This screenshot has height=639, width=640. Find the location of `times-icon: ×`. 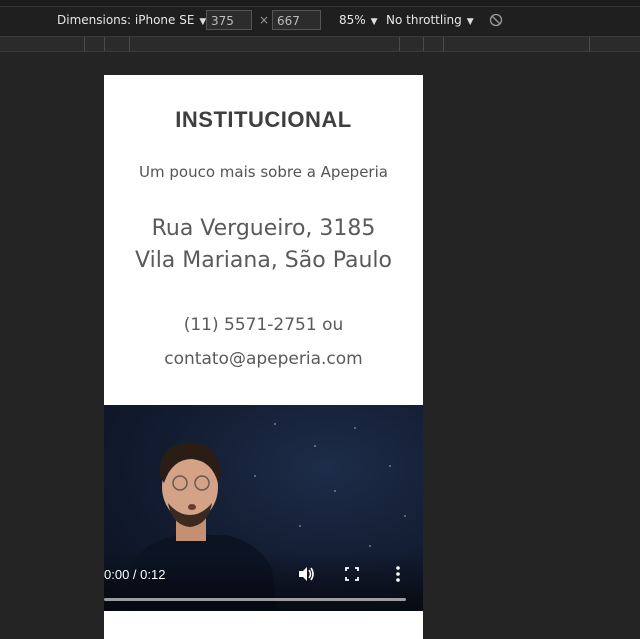

times-icon: × is located at coordinates (264, 20).